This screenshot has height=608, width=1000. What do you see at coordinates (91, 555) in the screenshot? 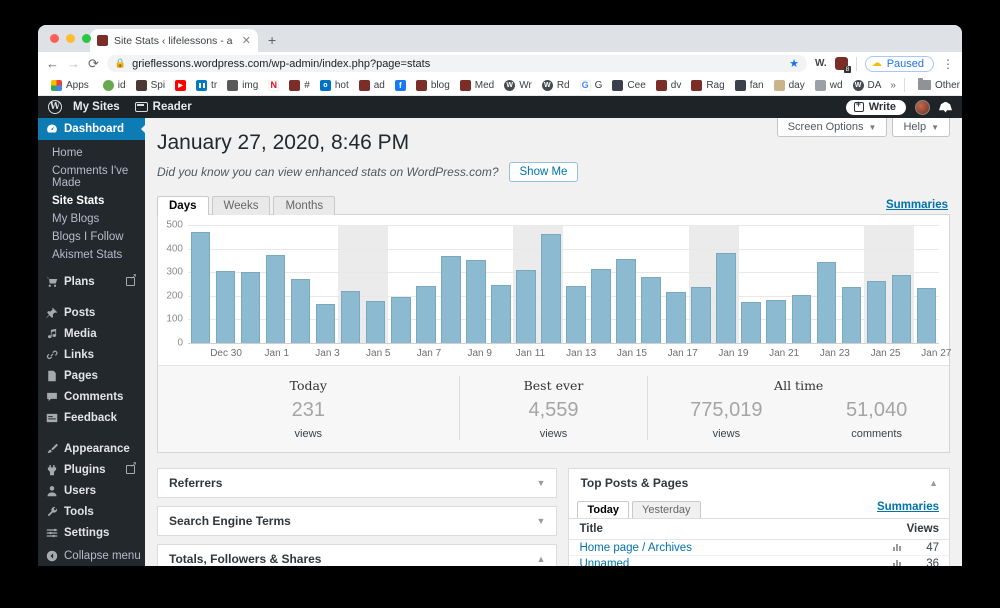
I see `sidebar-collapse-menu: Collapse menu` at bounding box center [91, 555].